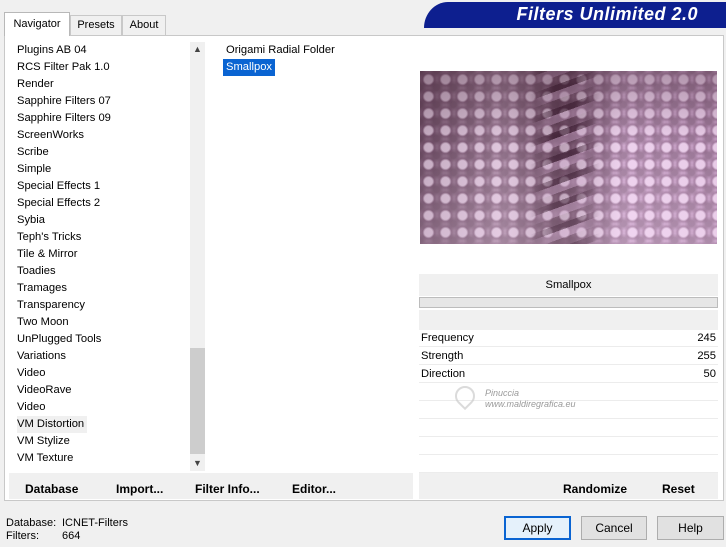 This screenshot has height=547, width=726. Describe the element at coordinates (102, 186) in the screenshot. I see `category-item: Special Effects 1` at that location.